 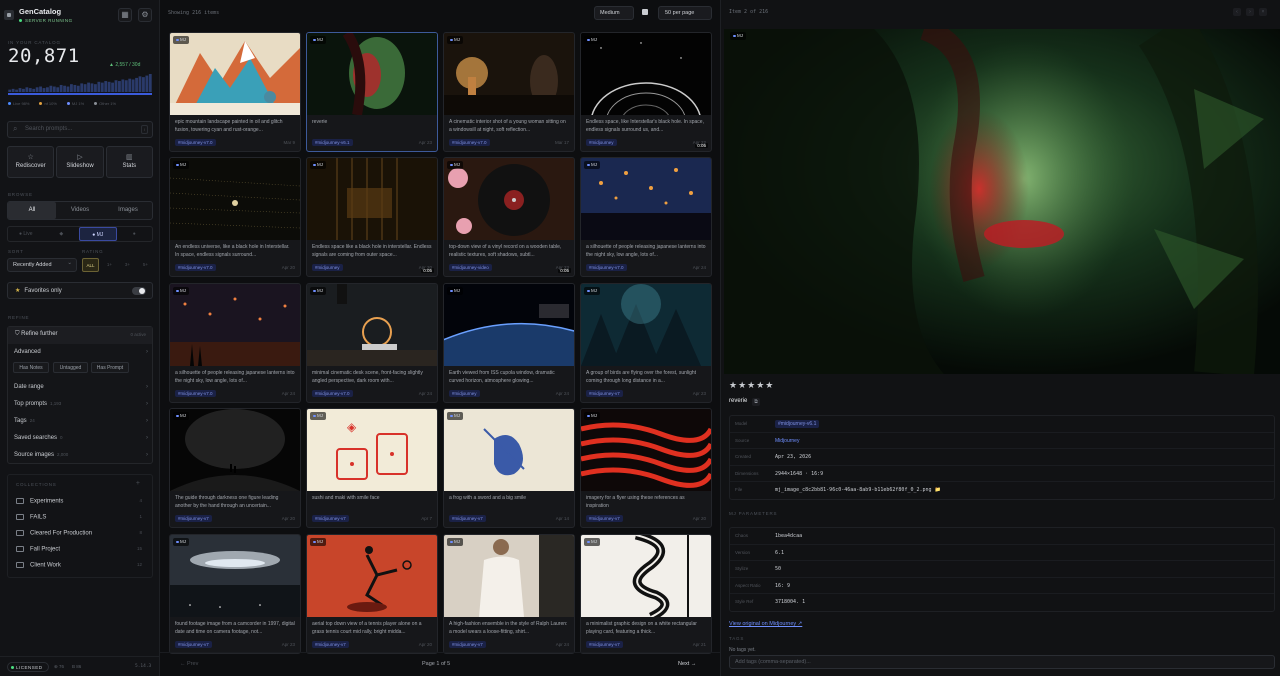 What do you see at coordinates (80, 549) in the screenshot?
I see `collection-item: Fall Project 15` at bounding box center [80, 549].